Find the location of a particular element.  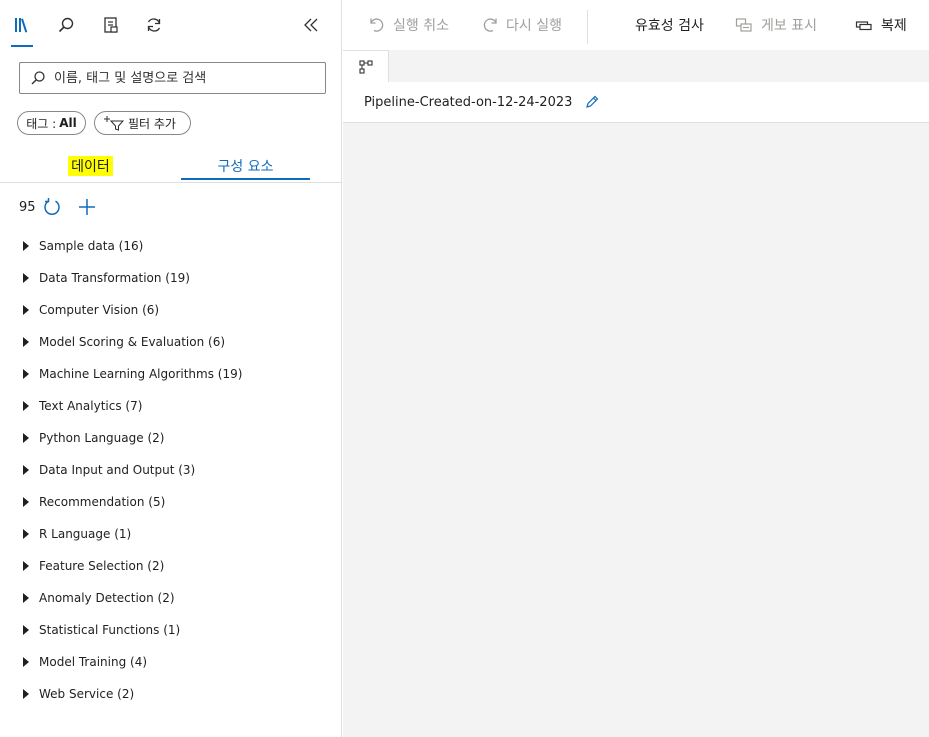

tree-item: Data Input and Output (3) is located at coordinates (175, 470).